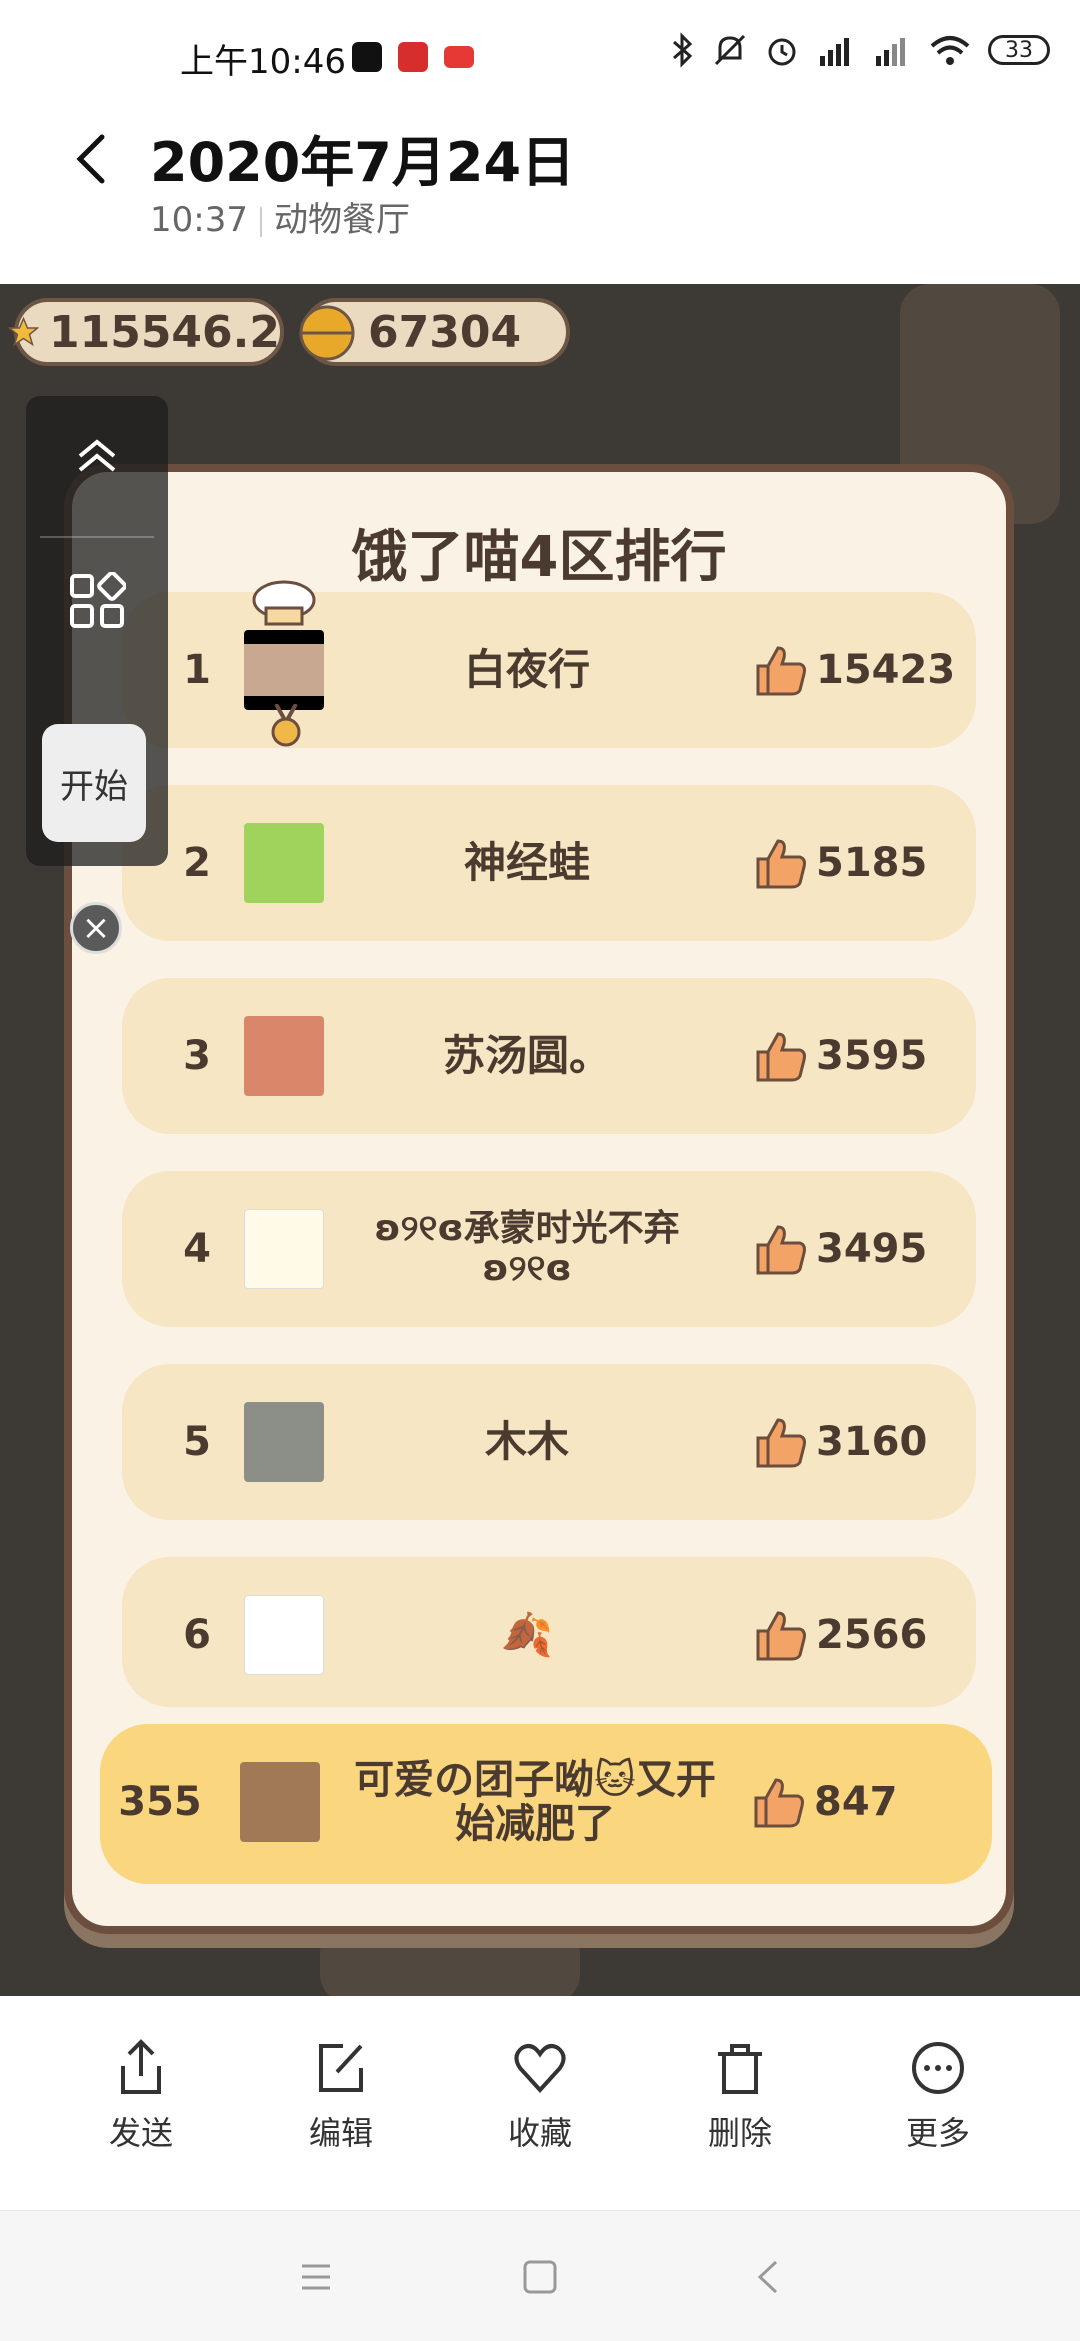  Describe the element at coordinates (23, 331) in the screenshot. I see `star-icon` at that location.